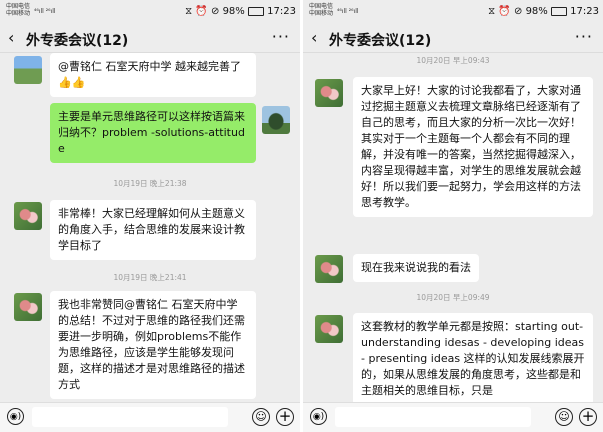 This screenshot has width=603, height=432. I want to click on timestamp: 10月20日 早上09:43, so click(453, 60).